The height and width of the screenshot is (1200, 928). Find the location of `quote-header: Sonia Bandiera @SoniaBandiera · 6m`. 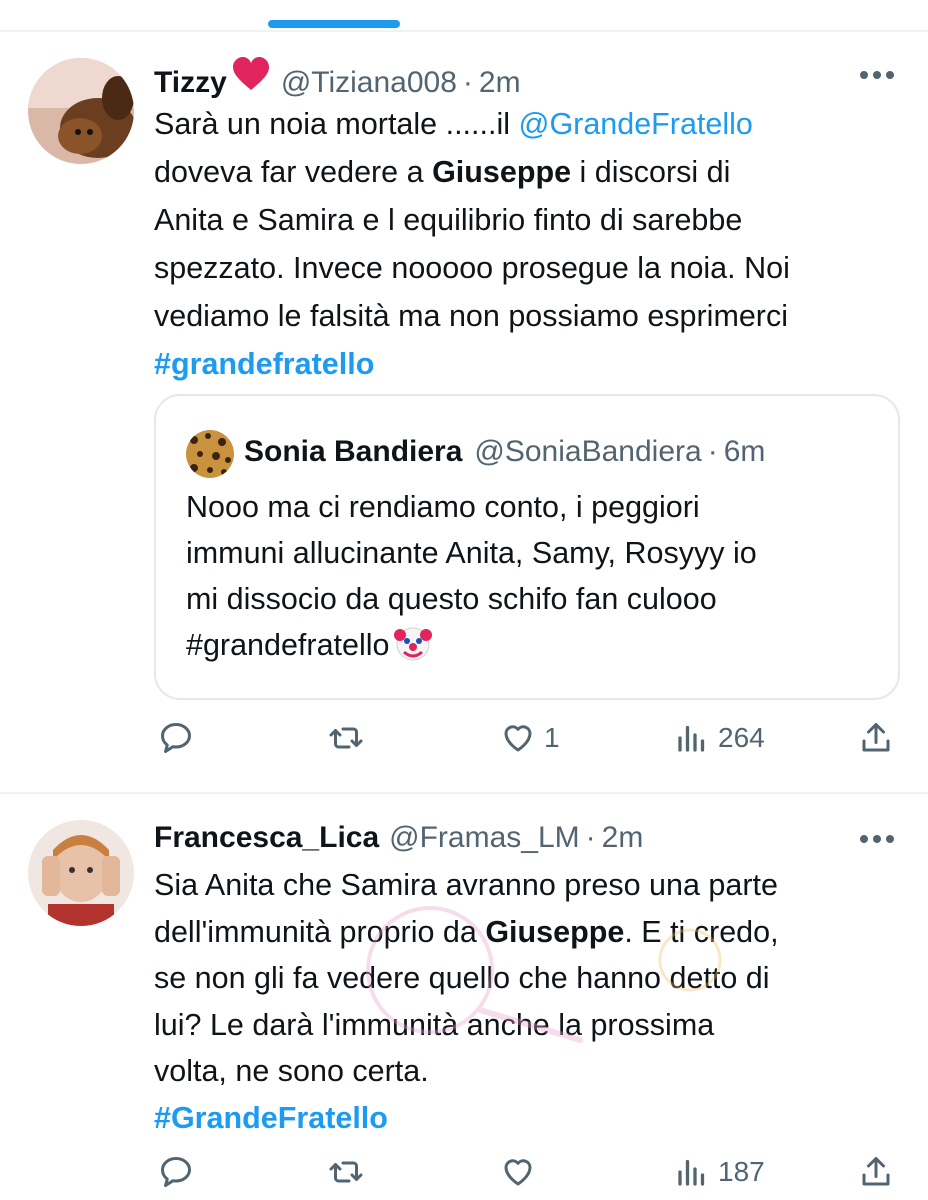

quote-header: Sonia Bandiera @SoniaBandiera · 6m is located at coordinates (504, 452).